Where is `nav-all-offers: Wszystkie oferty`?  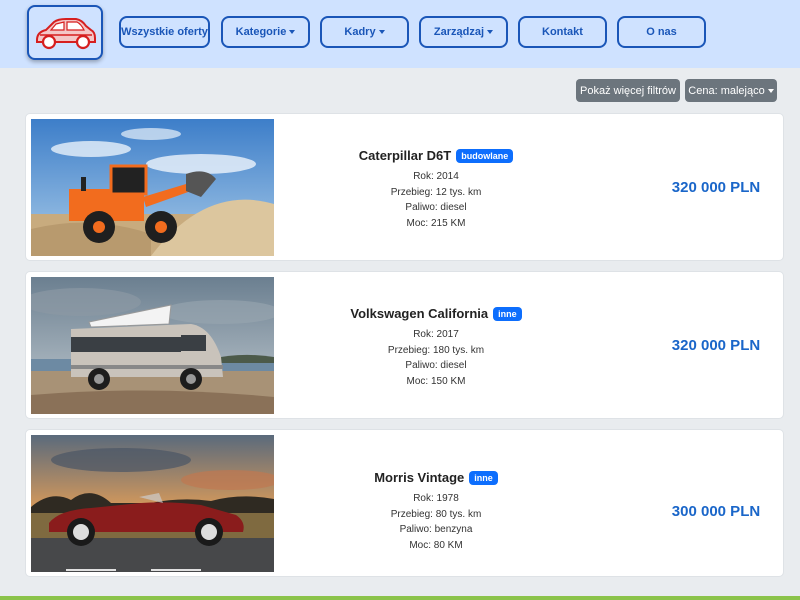 nav-all-offers: Wszystkie oferty is located at coordinates (164, 32).